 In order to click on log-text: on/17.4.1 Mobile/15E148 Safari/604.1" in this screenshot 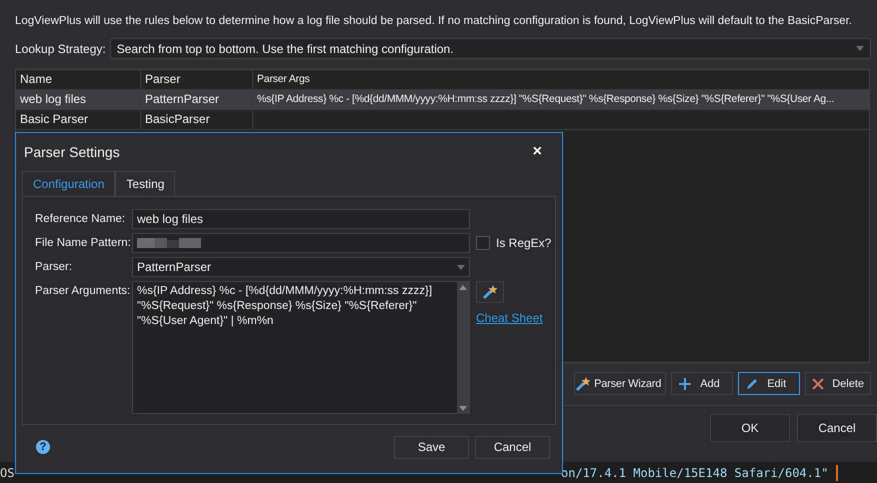, I will do `click(694, 473)`.